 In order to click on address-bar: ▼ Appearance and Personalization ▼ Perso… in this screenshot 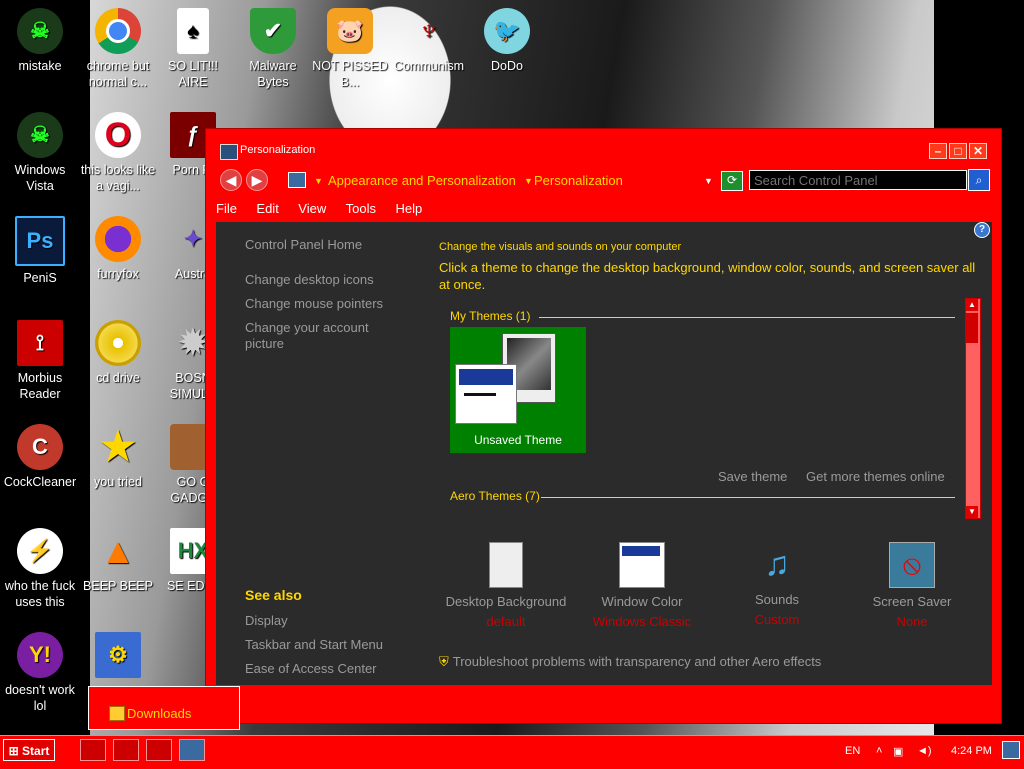, I will do `click(496, 180)`.